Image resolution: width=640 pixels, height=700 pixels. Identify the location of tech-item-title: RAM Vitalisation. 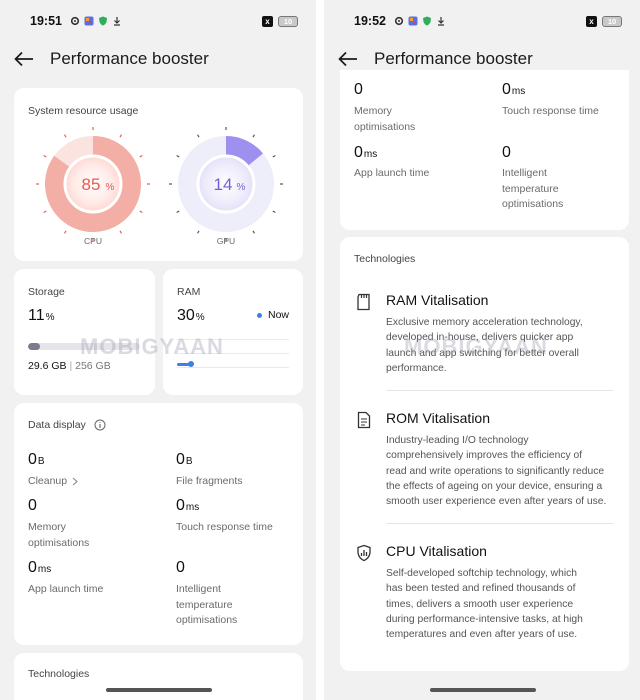
(437, 300).